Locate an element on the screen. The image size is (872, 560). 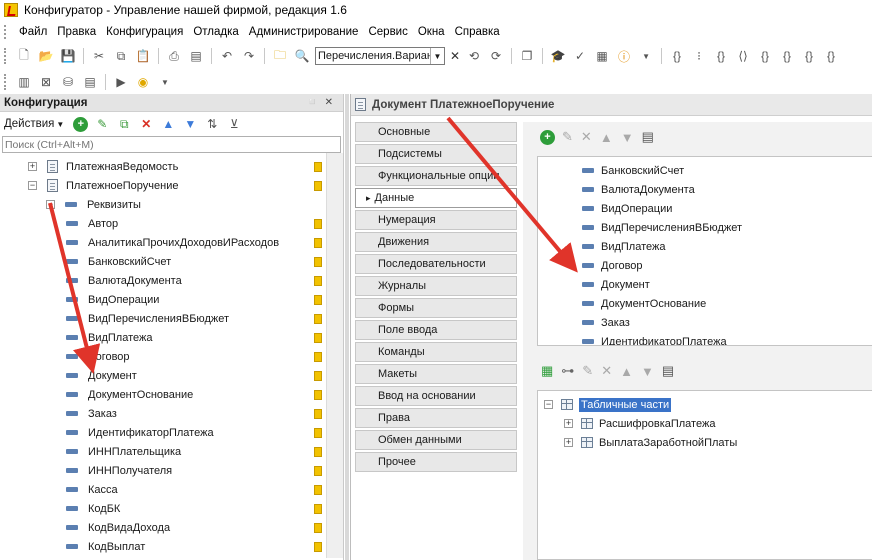
tree-attribute-node: БанковскийСчет is located at coordinates (118, 261).